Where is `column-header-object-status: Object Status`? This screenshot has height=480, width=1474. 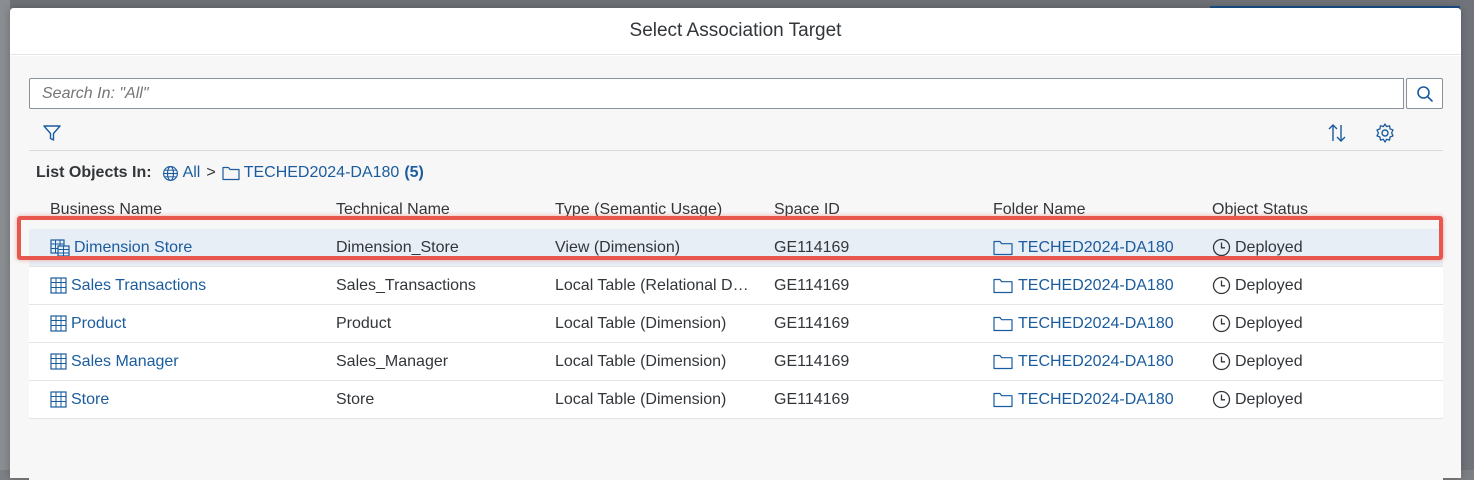 column-header-object-status: Object Status is located at coordinates (1312, 210).